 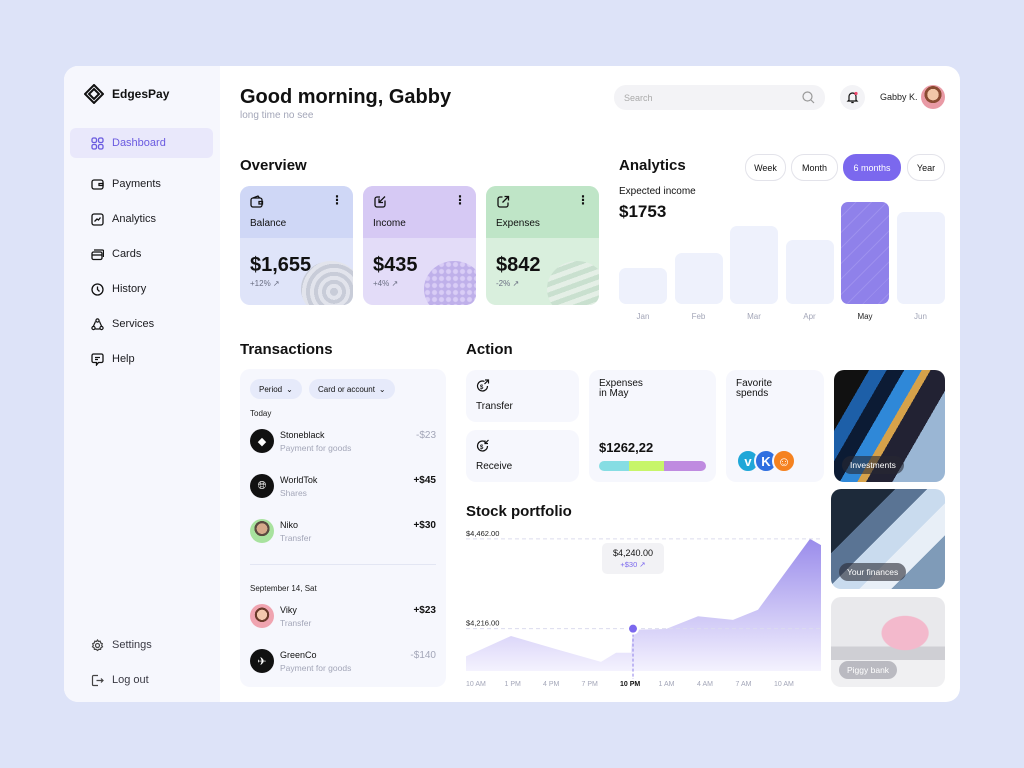 I want to click on chart-tooltip: $4,240.00 +$30 ↗, so click(x=633, y=558).